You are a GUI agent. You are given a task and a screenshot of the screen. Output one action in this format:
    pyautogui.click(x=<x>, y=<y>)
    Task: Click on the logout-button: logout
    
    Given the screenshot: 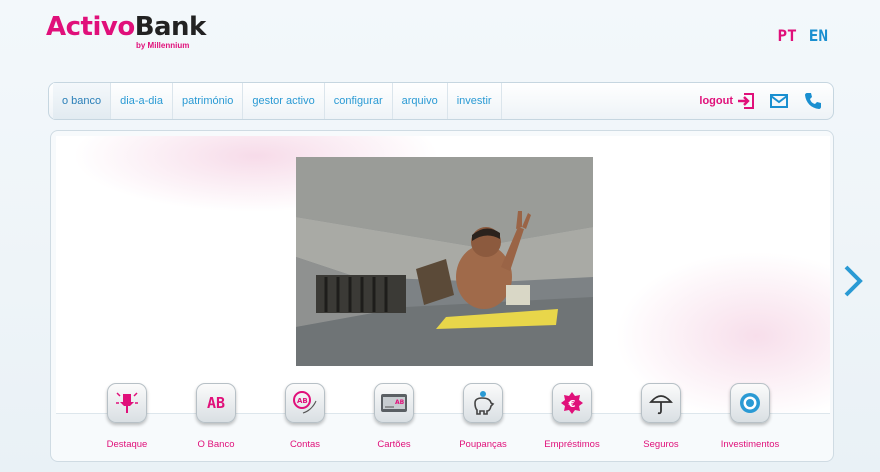 What is the action you would take?
    pyautogui.click(x=727, y=101)
    